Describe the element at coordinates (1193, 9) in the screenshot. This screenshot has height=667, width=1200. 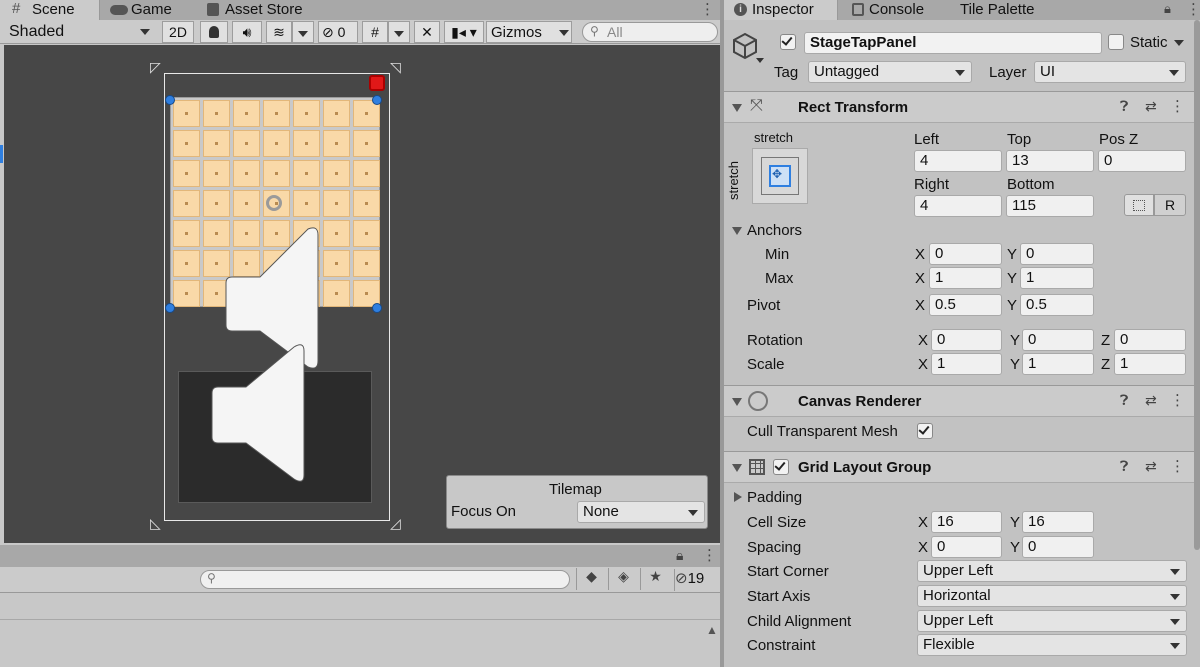
I see `inspector-menu-kebab-icon: ⋮` at that location.